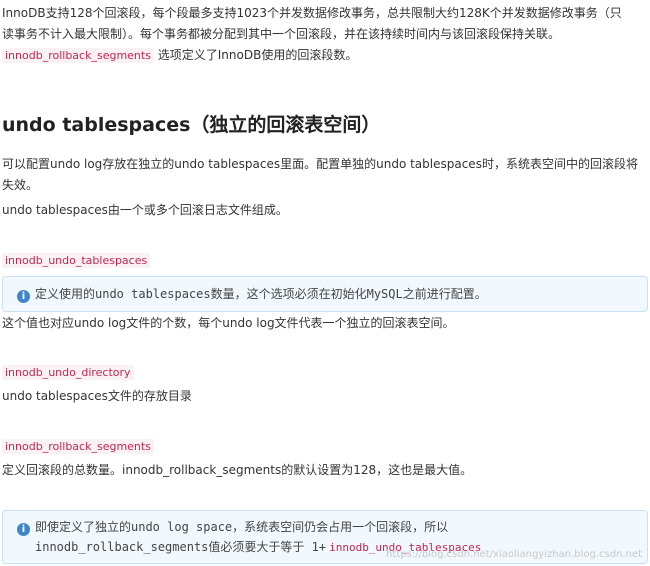  What do you see at coordinates (255, 55) in the screenshot?
I see `intro-line-3-text: 选项定义了InnoDB使用的回滚段数。` at bounding box center [255, 55].